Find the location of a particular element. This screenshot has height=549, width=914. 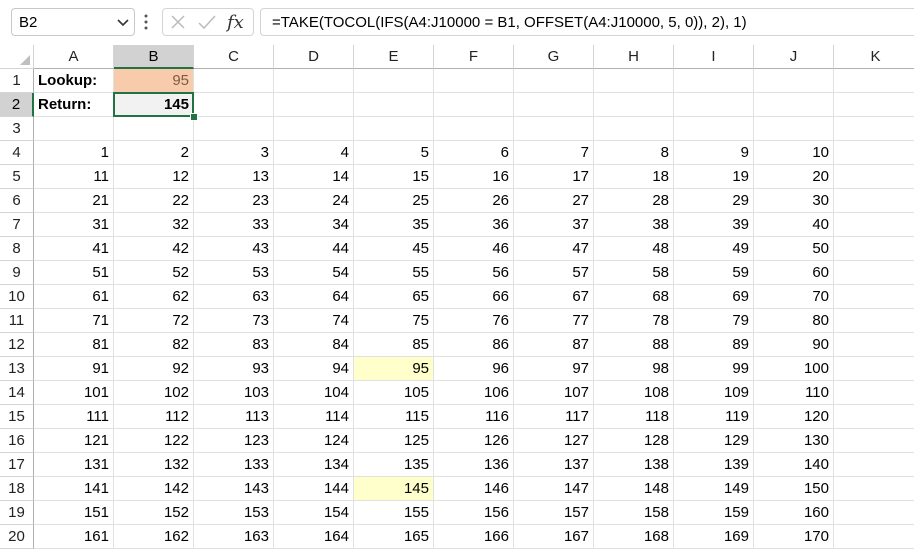

cell-e14: 105 is located at coordinates (394, 393).